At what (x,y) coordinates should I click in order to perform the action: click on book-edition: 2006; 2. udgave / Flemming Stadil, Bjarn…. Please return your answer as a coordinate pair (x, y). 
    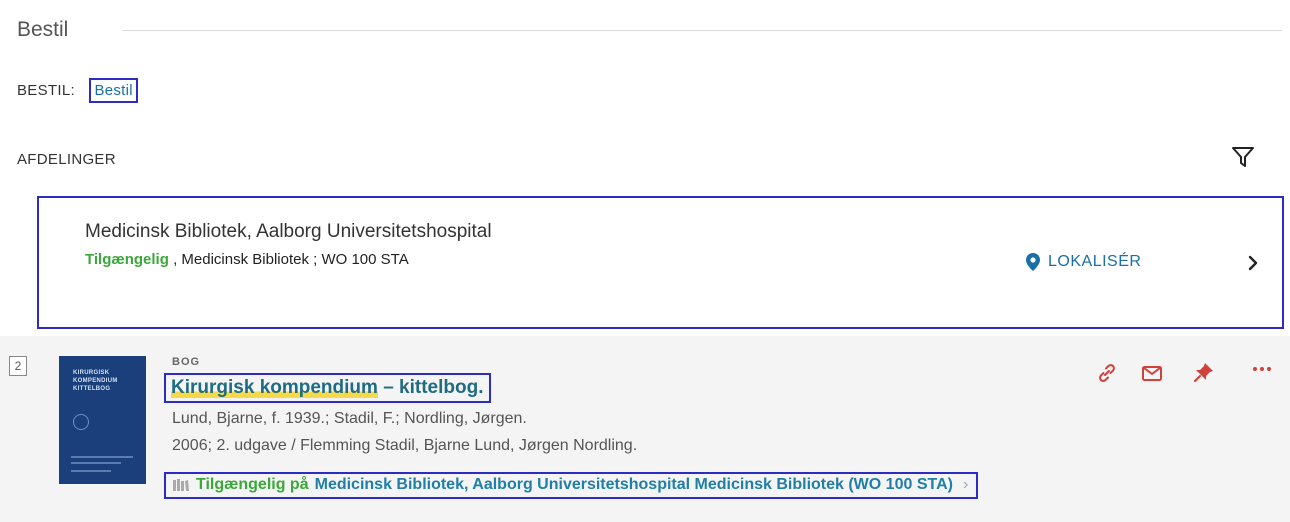
    Looking at the image, I should click on (405, 445).